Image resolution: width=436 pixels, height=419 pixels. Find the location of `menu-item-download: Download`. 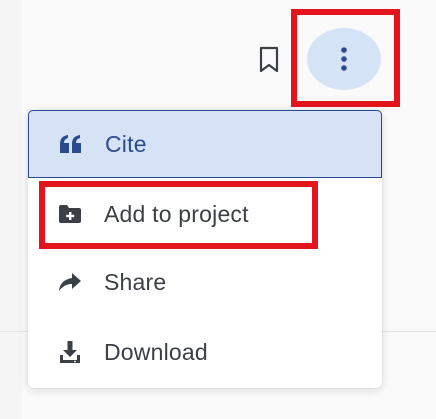

menu-item-download: Download is located at coordinates (205, 352).